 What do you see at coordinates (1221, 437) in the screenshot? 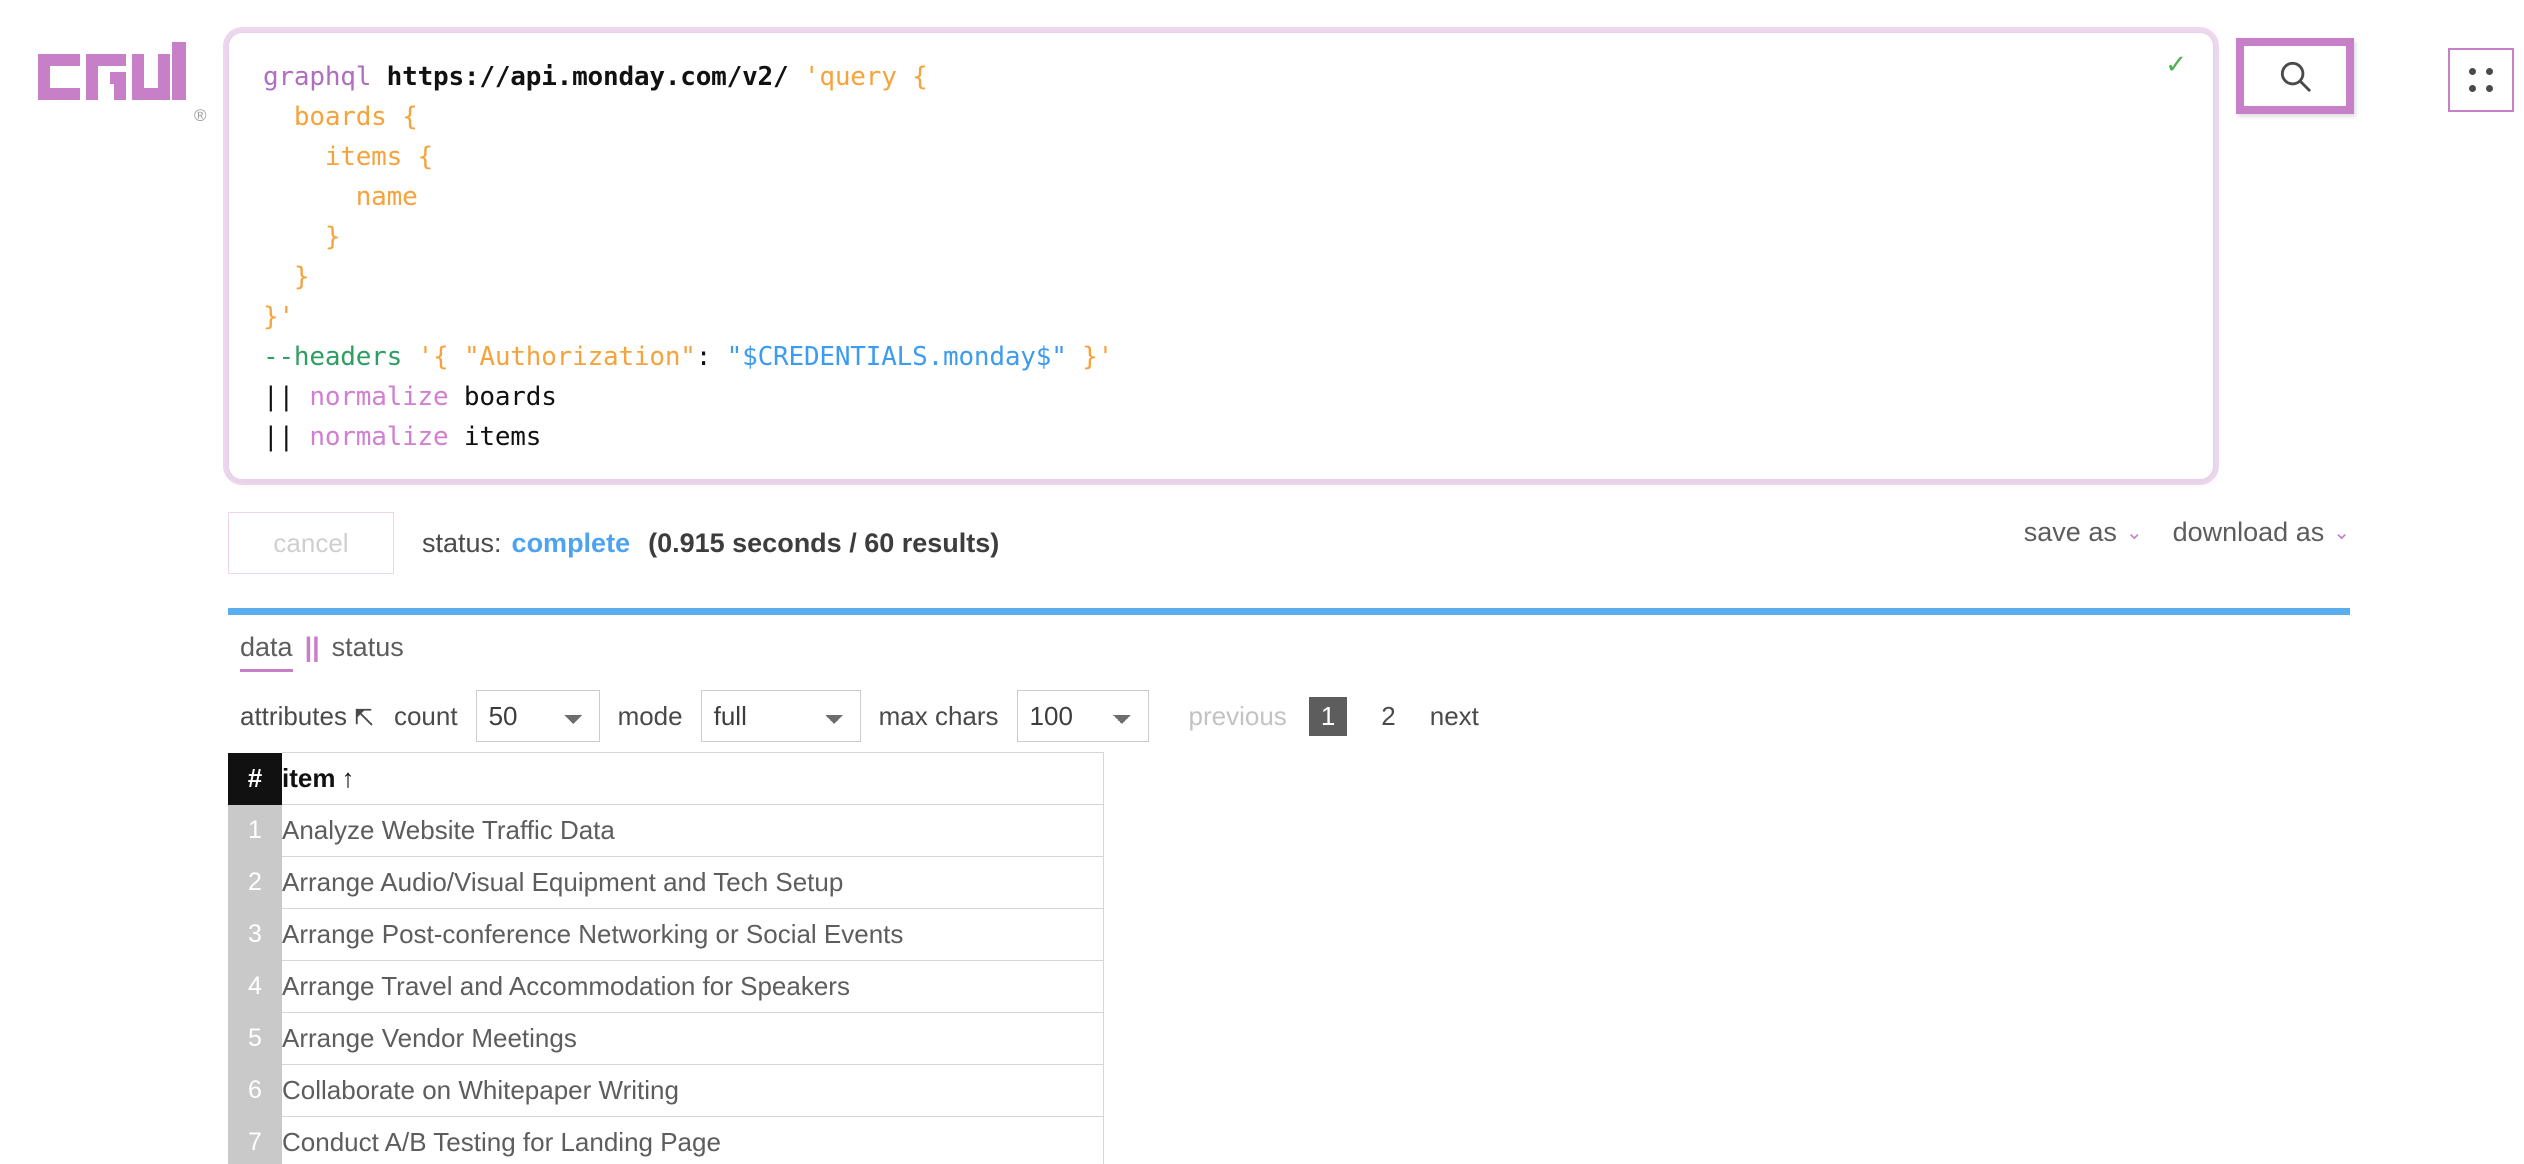
I see `code-line: || normalize items` at bounding box center [1221, 437].